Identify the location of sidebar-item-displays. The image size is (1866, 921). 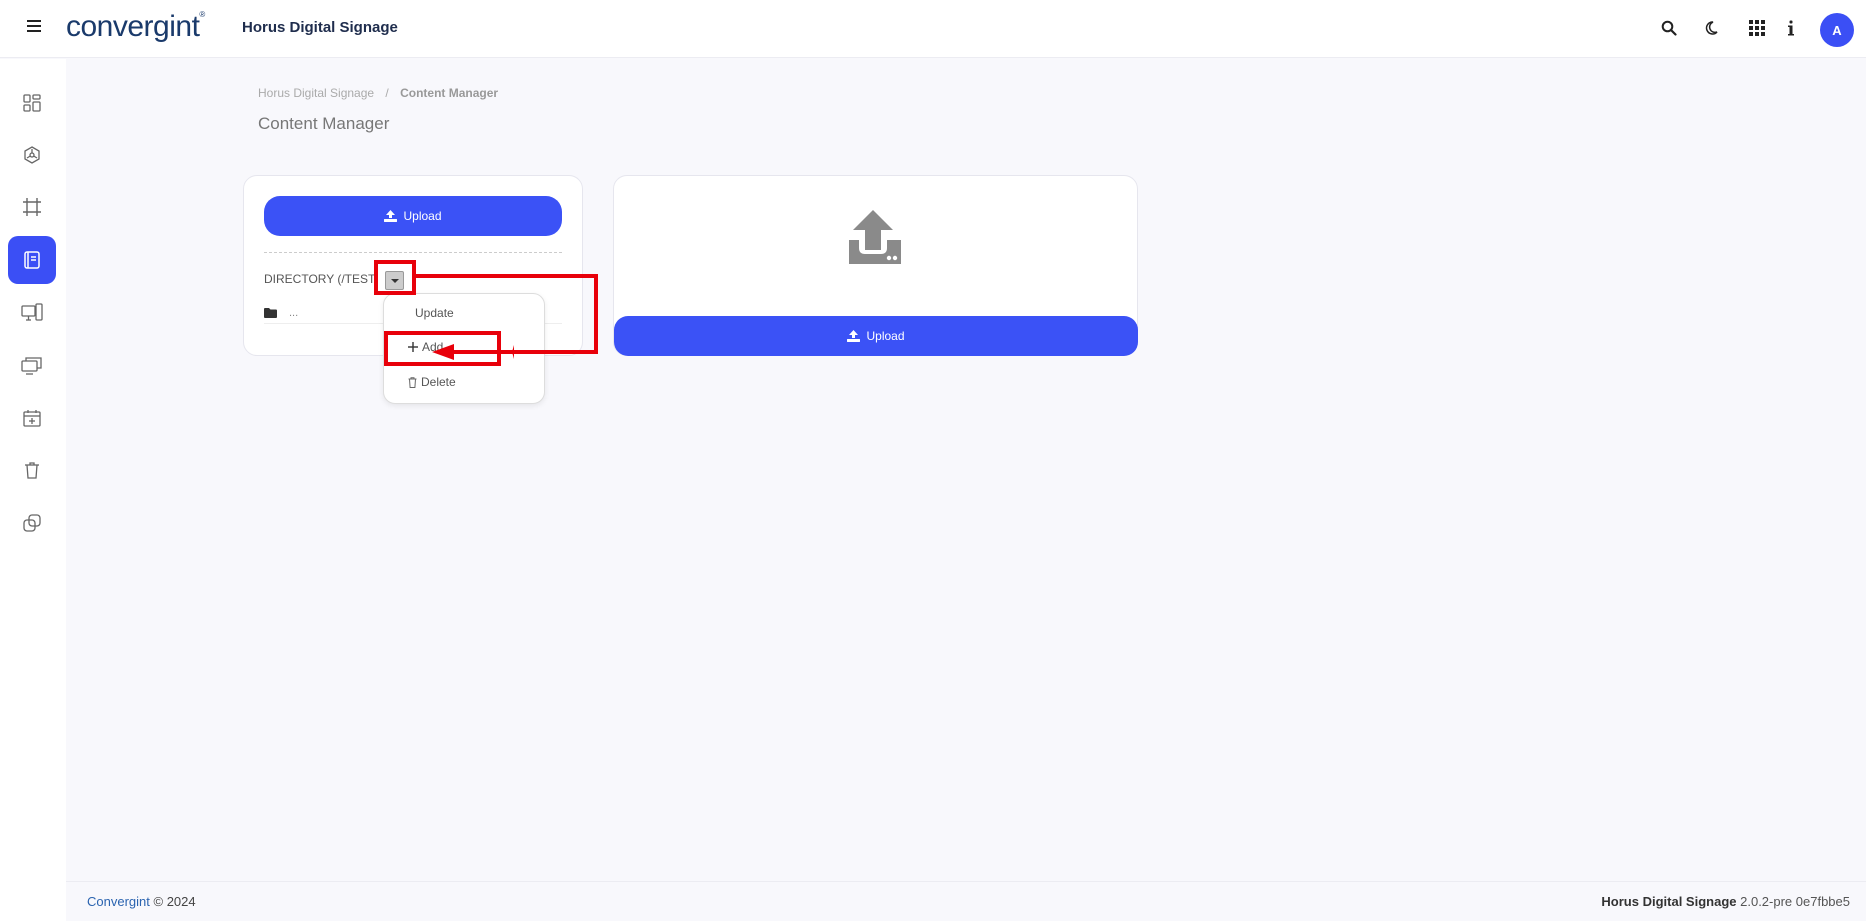
(32, 365).